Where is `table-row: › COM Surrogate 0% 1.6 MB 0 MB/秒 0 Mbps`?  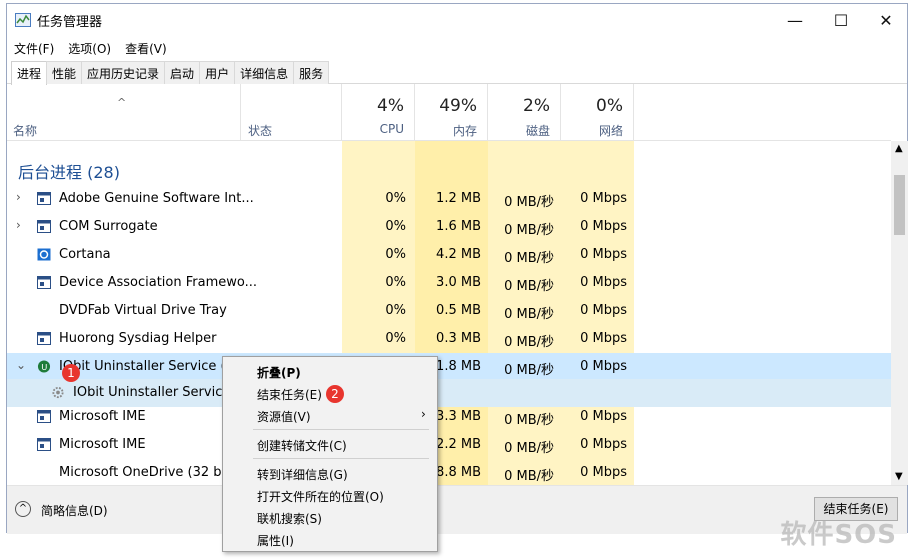
table-row: › COM Surrogate 0% 1.6 MB 0 MB/秒 0 Mbps is located at coordinates (449, 227).